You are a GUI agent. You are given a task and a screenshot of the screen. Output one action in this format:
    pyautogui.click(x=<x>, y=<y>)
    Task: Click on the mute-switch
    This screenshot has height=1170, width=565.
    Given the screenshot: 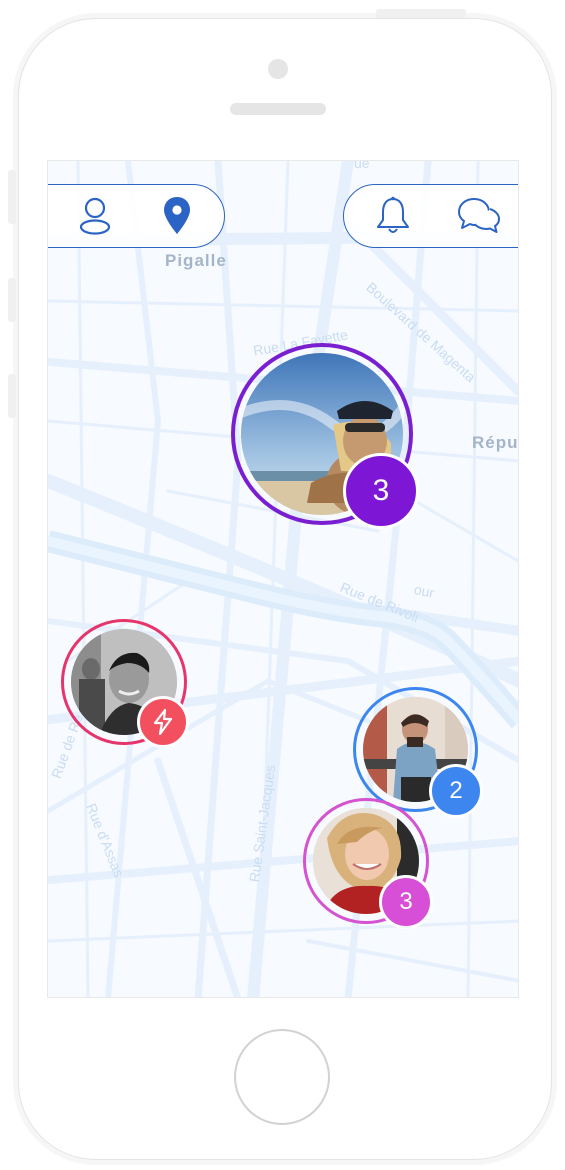 What is the action you would take?
    pyautogui.click(x=12, y=197)
    